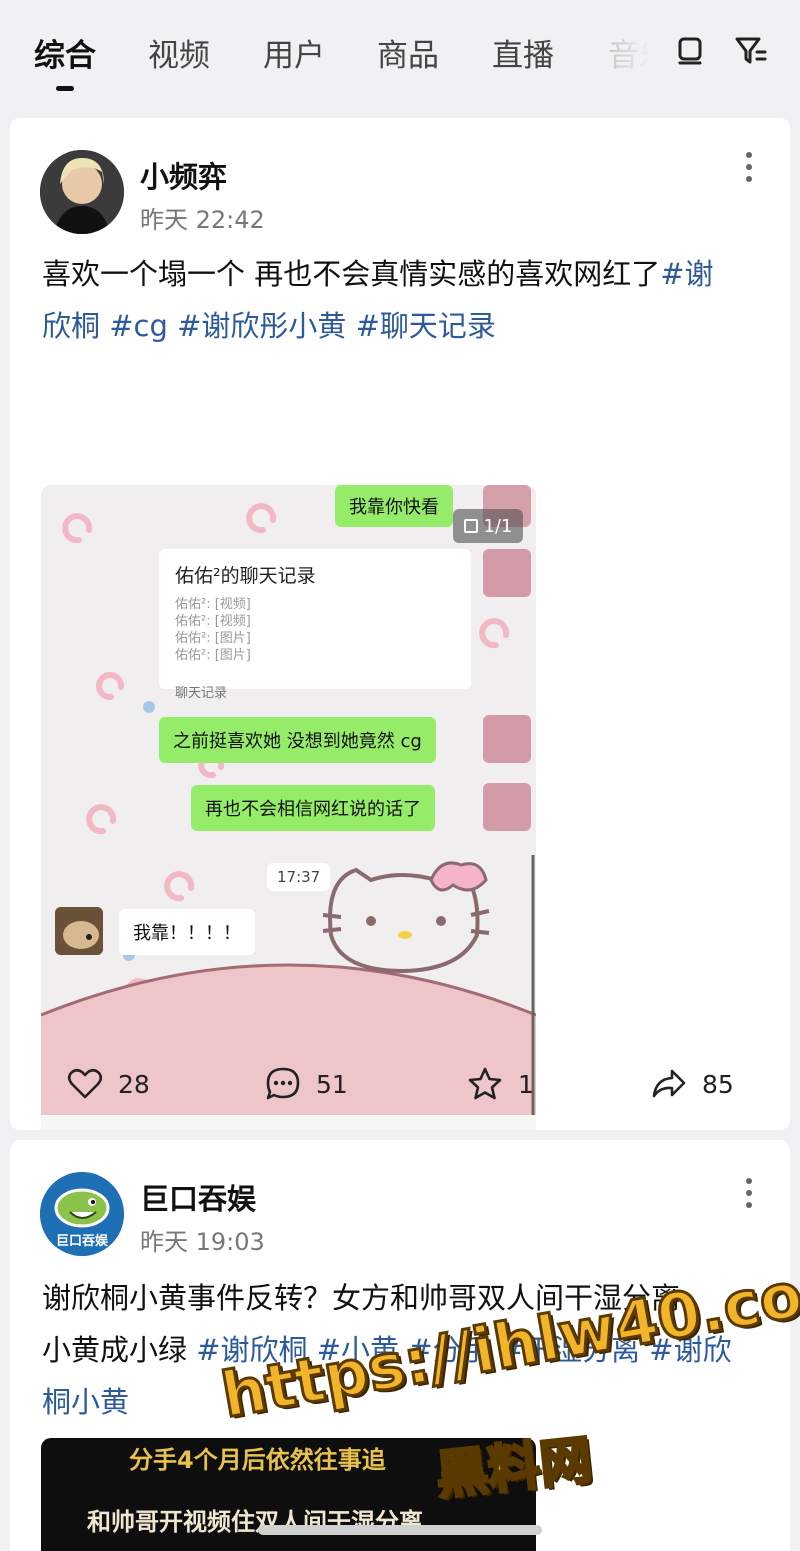 The image size is (800, 1551). I want to click on avatar-photo, so click(82, 192).